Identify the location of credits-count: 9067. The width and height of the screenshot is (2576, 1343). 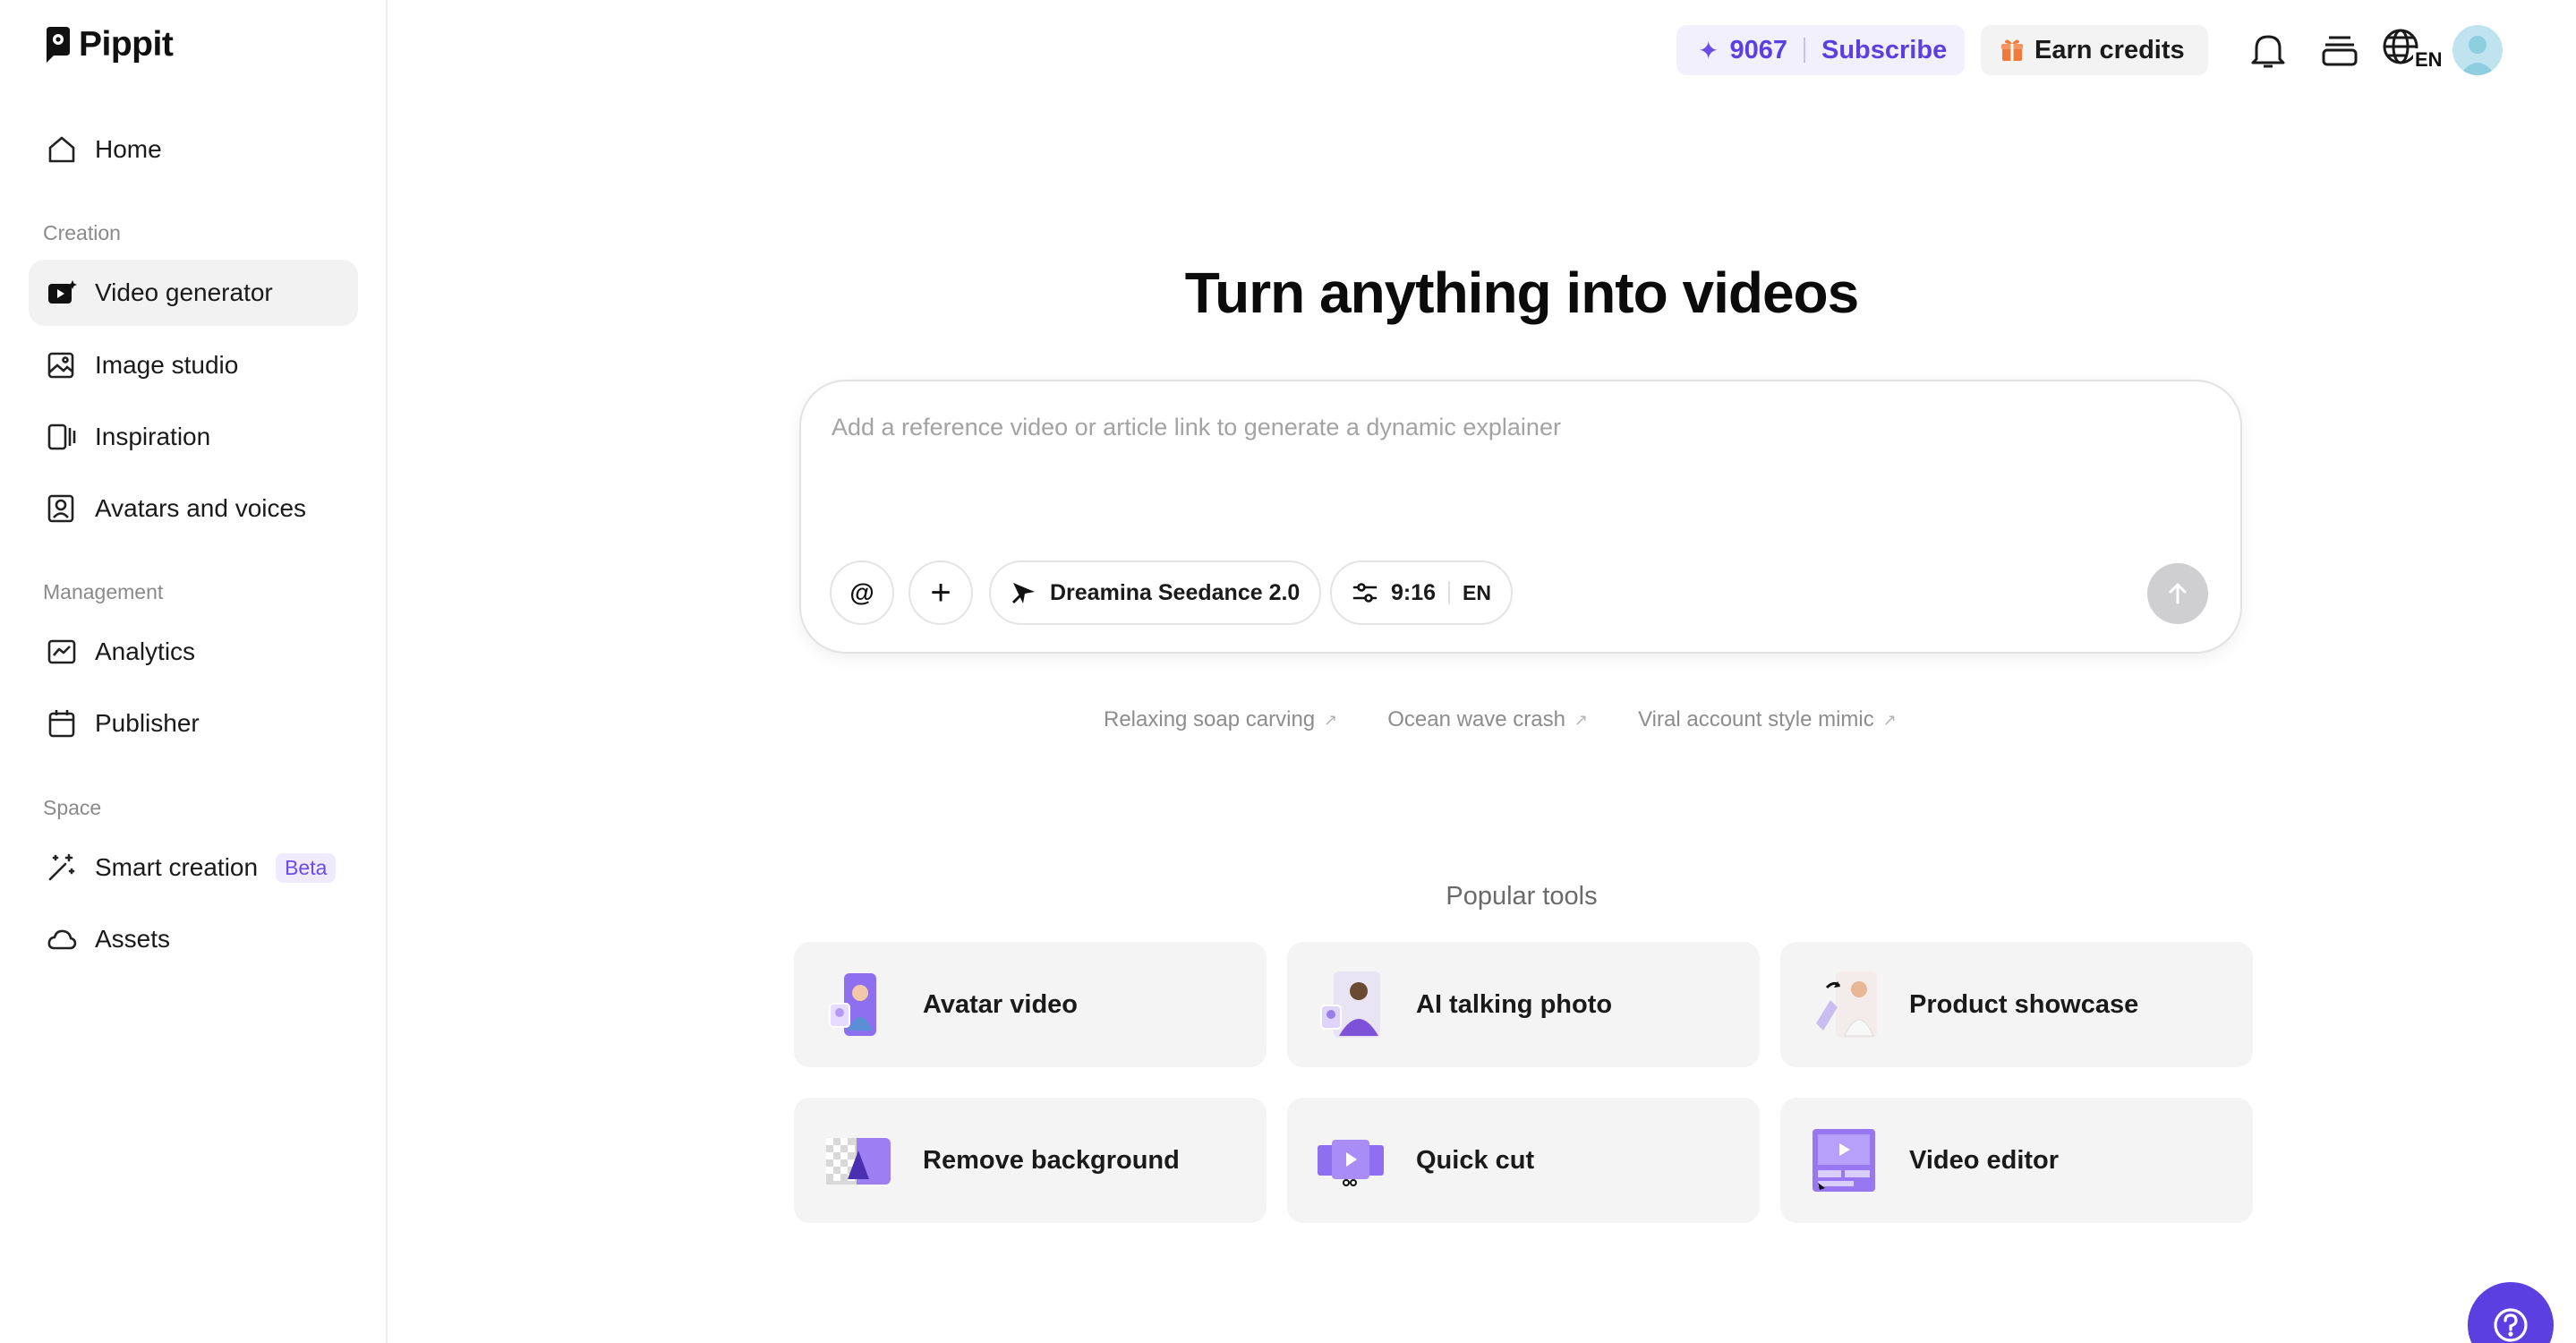
(1758, 49).